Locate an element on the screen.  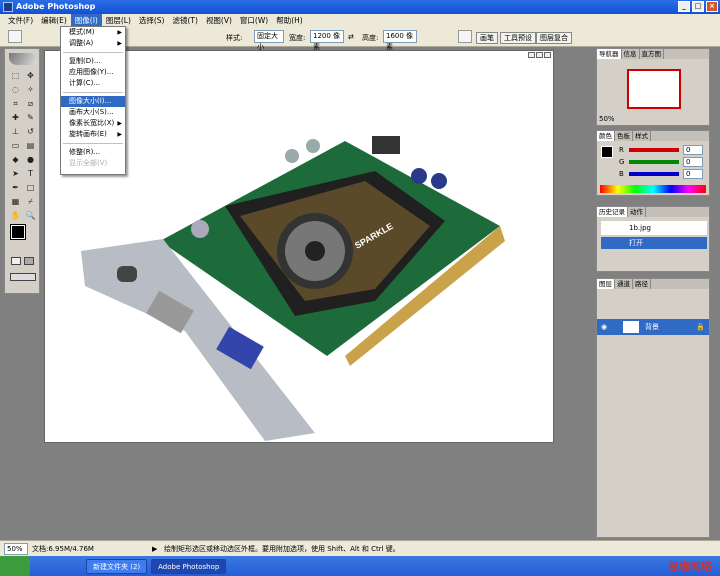
screen-mode-icon is located at coordinates (23, 277).